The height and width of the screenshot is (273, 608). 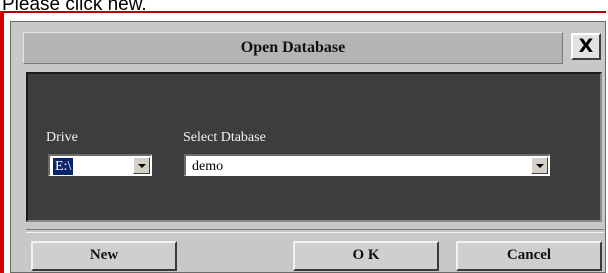 I want to click on database-value: demo, so click(x=208, y=166).